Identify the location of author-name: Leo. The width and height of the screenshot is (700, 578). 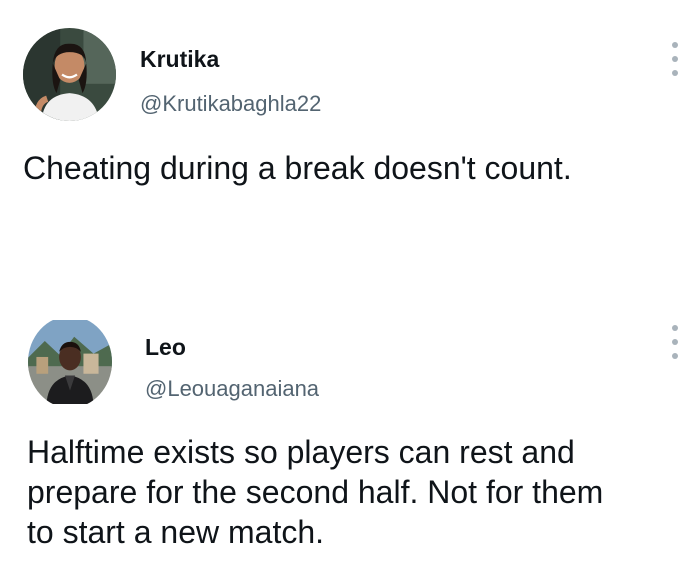
(165, 347).